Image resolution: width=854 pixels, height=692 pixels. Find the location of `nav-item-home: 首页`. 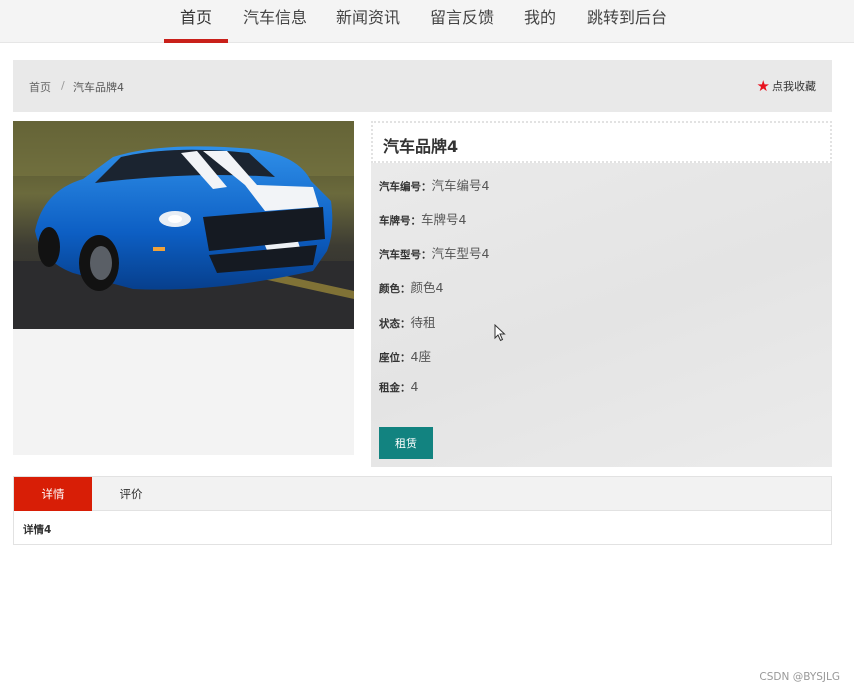

nav-item-home: 首页 is located at coordinates (196, 21).